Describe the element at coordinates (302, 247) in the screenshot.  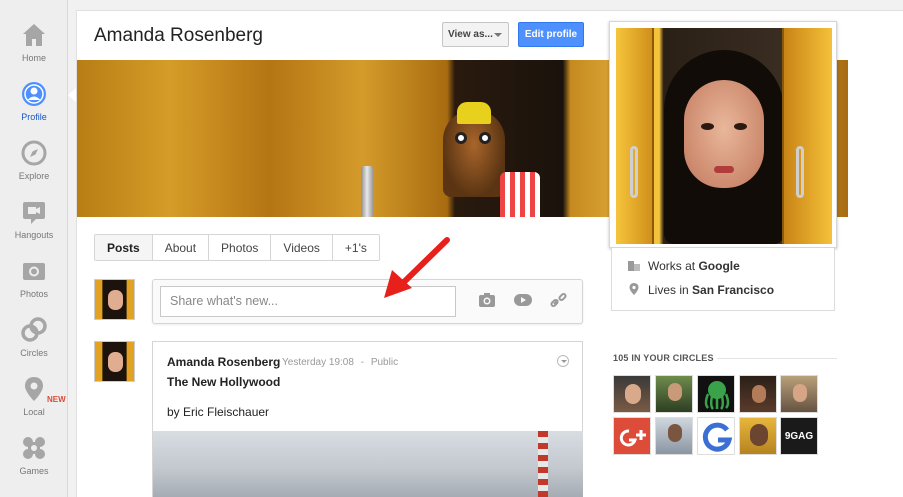
I see `tab-videos: Videos` at that location.